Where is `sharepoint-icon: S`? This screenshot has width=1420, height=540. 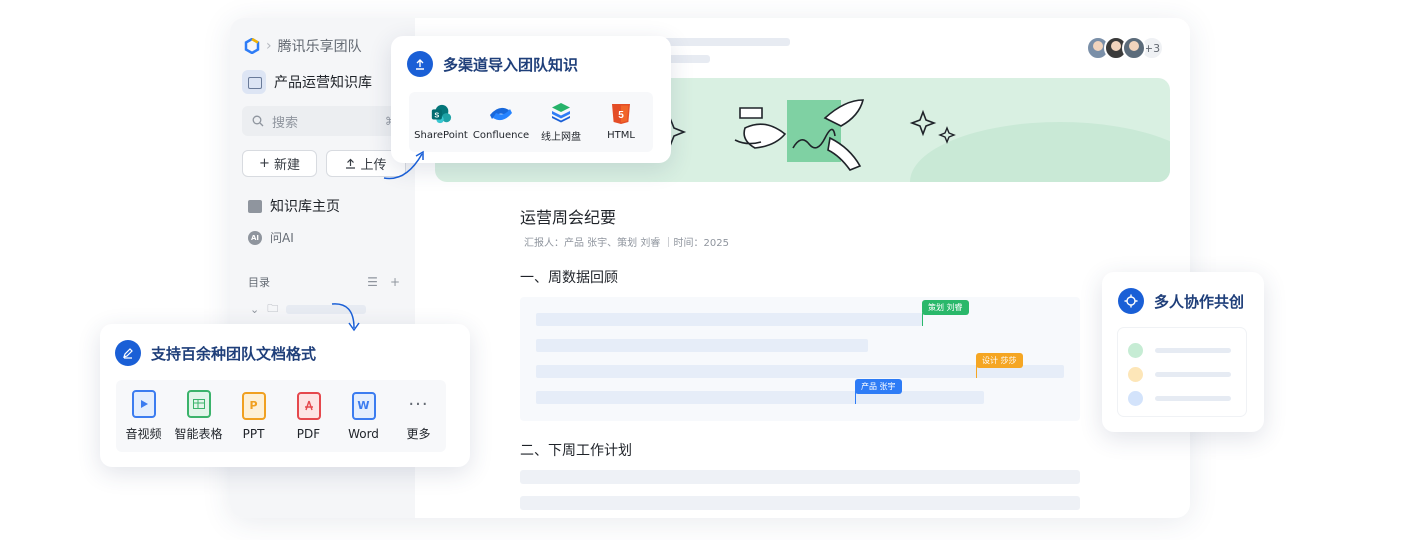
sharepoint-icon: S is located at coordinates (441, 114).